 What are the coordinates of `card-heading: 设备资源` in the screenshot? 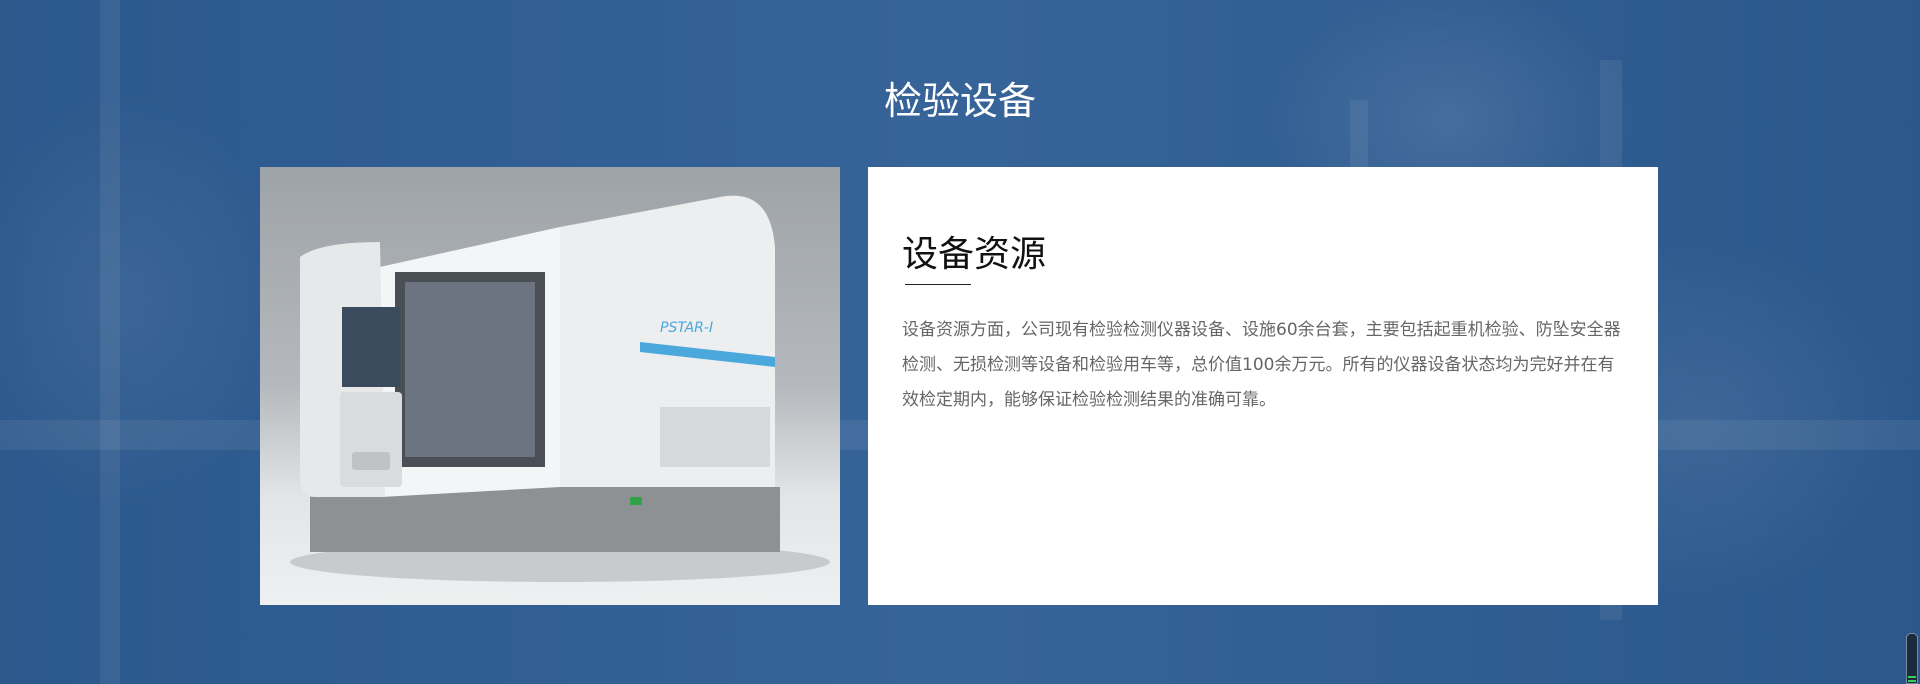 It's located at (974, 254).